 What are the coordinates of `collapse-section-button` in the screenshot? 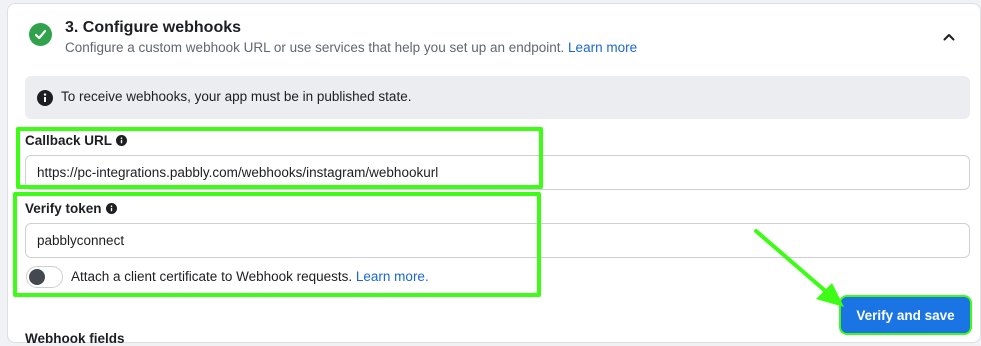 It's located at (949, 37).